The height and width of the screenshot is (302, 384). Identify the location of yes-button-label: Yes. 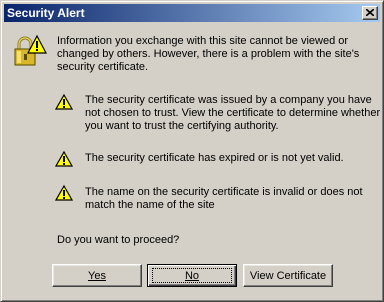
(97, 275).